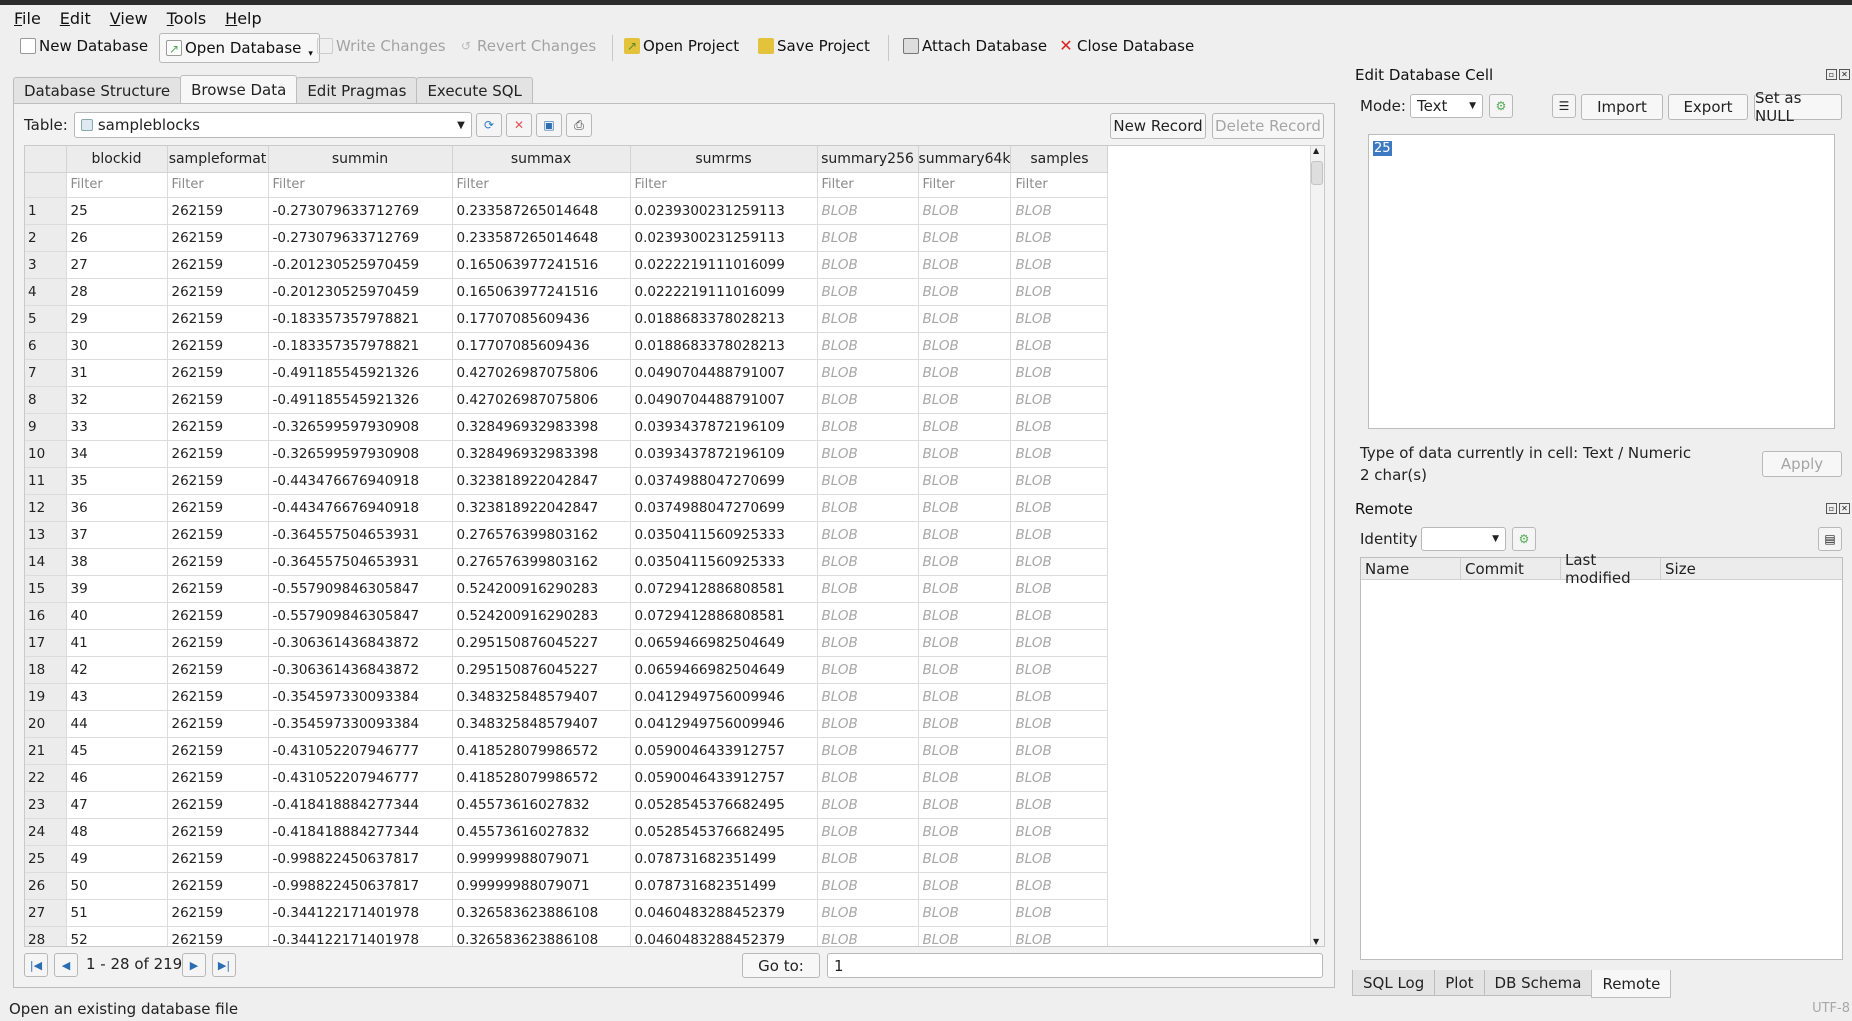 This screenshot has height=1021, width=1852. I want to click on table-cell: 35, so click(117, 481).